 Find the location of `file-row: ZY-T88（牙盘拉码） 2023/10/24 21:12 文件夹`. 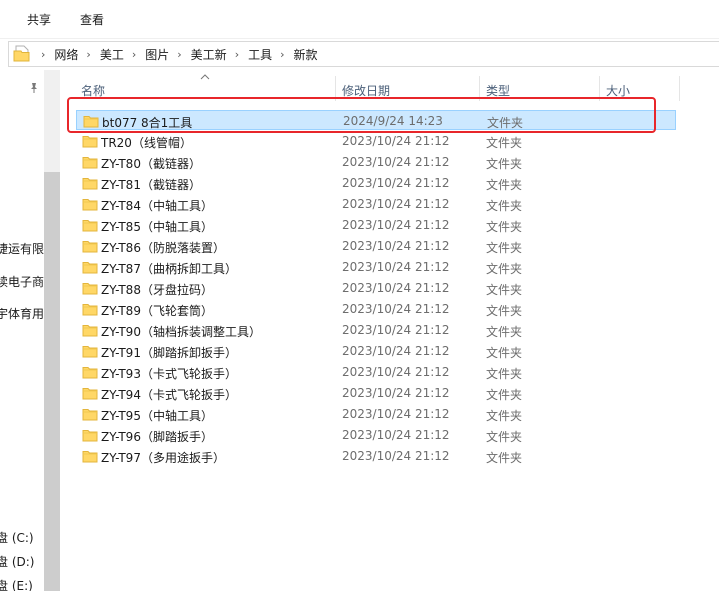

file-row: ZY-T88（牙盘拉码） 2023/10/24 21:12 文件夹 is located at coordinates (376, 288).